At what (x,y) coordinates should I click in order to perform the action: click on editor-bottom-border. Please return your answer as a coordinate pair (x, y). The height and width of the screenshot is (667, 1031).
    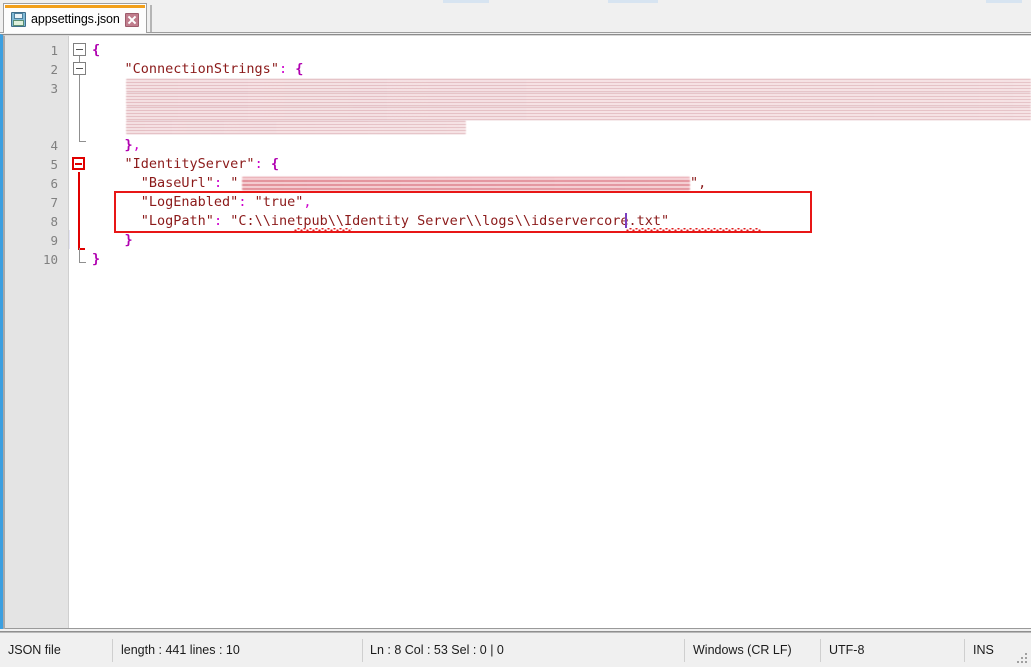
    Looking at the image, I should click on (518, 628).